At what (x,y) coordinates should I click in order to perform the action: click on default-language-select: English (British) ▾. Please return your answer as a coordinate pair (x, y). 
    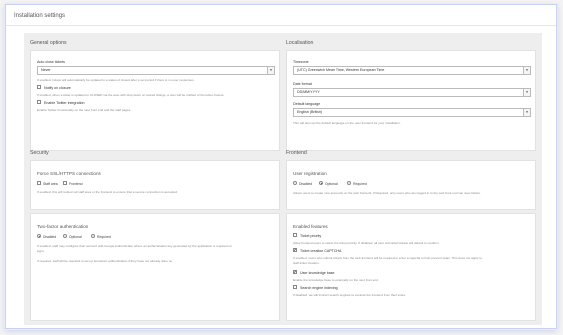
    Looking at the image, I should click on (412, 112).